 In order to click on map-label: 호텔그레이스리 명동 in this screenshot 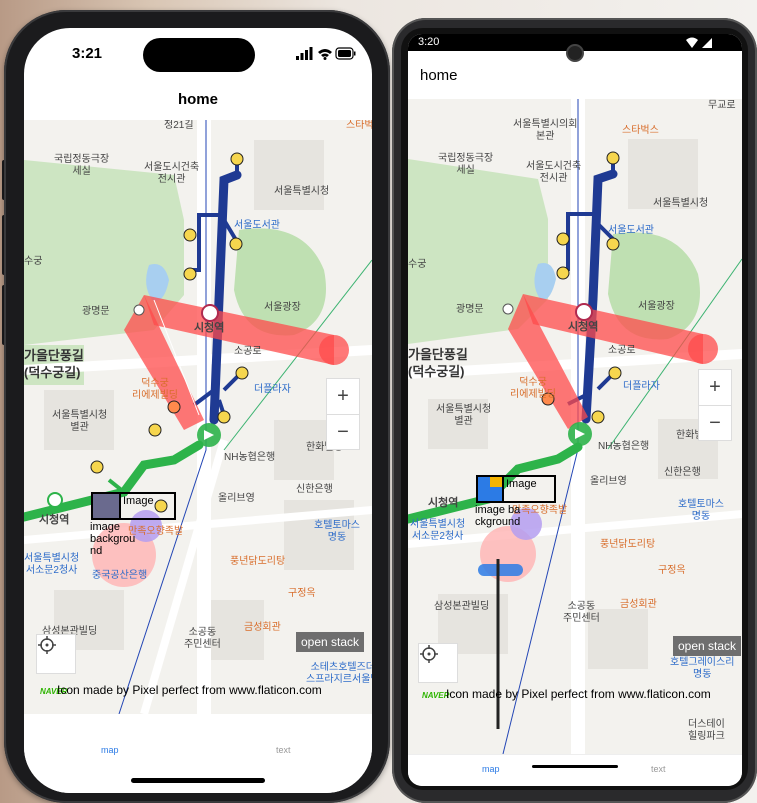, I will do `click(702, 668)`.